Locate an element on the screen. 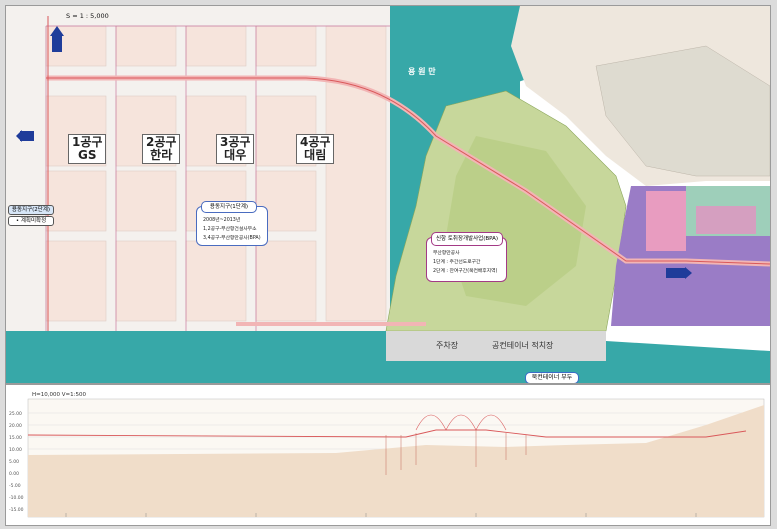  y-tick: 15.00 is located at coordinates (15, 438).